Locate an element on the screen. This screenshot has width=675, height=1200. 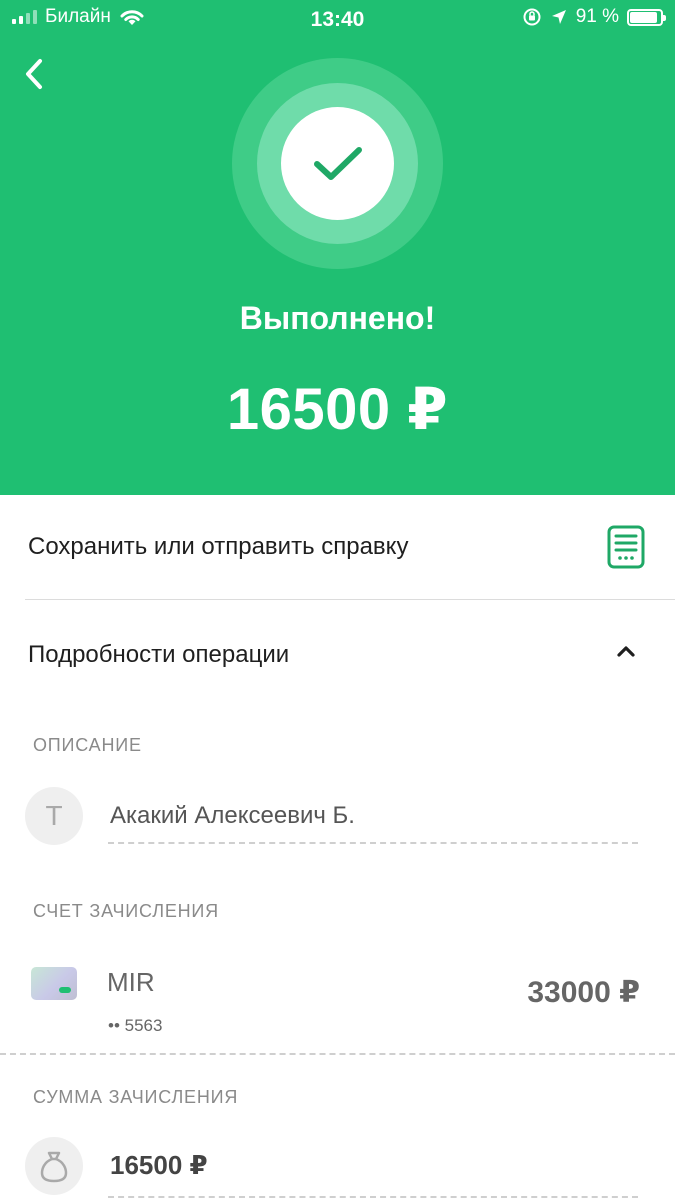
recipient-avatar: Т is located at coordinates (54, 816).